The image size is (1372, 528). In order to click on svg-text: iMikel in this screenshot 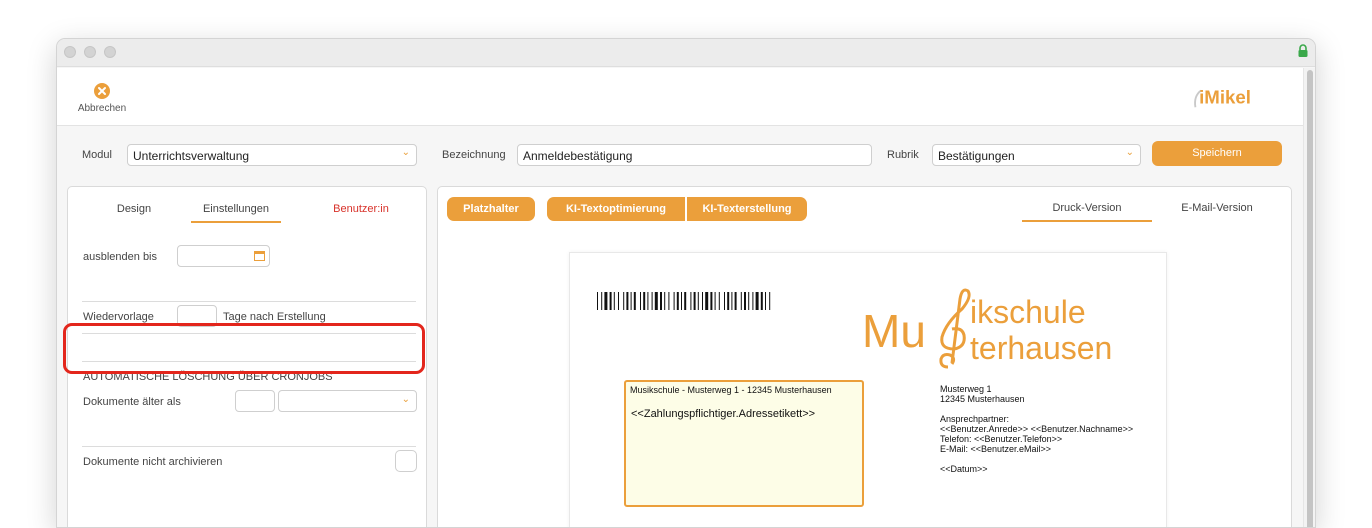, I will do `click(1225, 97)`.